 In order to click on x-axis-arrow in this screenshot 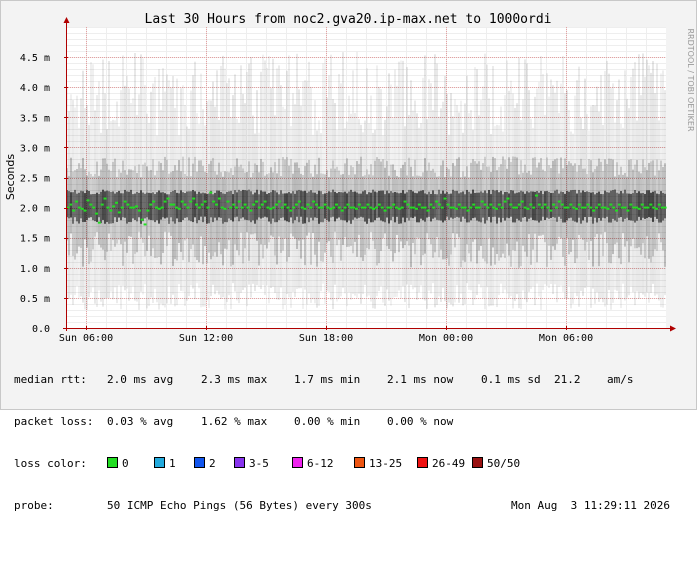, I will do `click(673, 328)`.